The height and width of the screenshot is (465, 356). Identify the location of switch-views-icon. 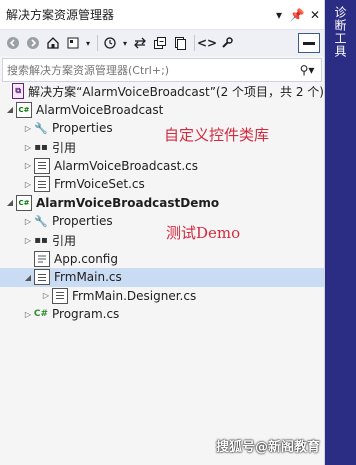
(73, 43).